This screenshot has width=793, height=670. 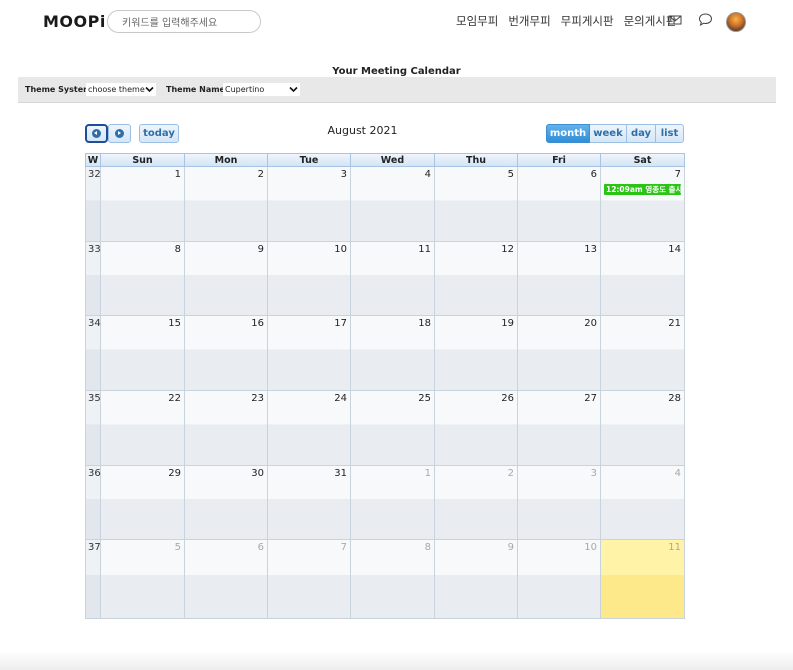 What do you see at coordinates (427, 174) in the screenshot?
I see `day-number: 4` at bounding box center [427, 174].